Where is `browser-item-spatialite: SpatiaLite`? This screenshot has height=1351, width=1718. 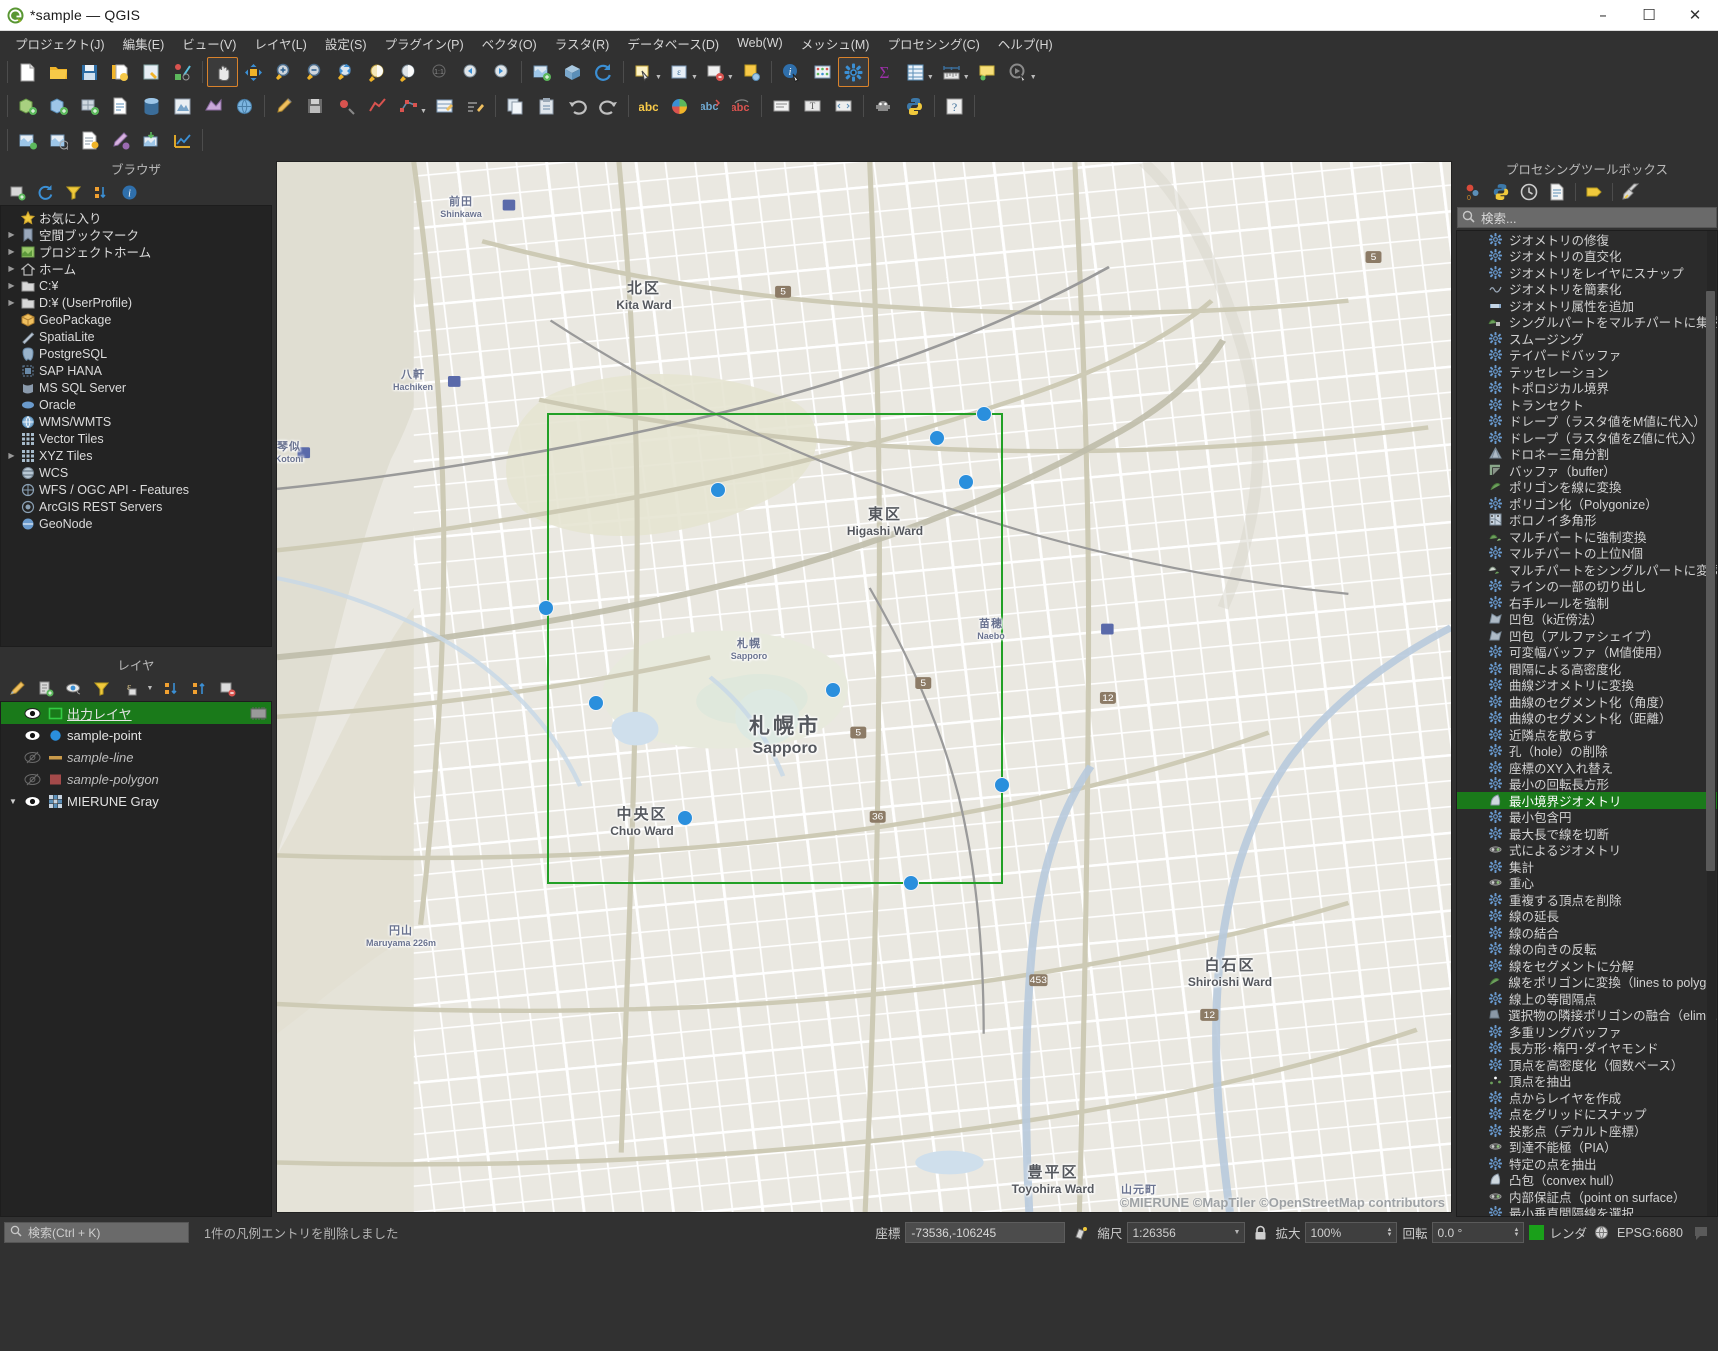
browser-item-spatialite: SpatiaLite is located at coordinates (136, 336).